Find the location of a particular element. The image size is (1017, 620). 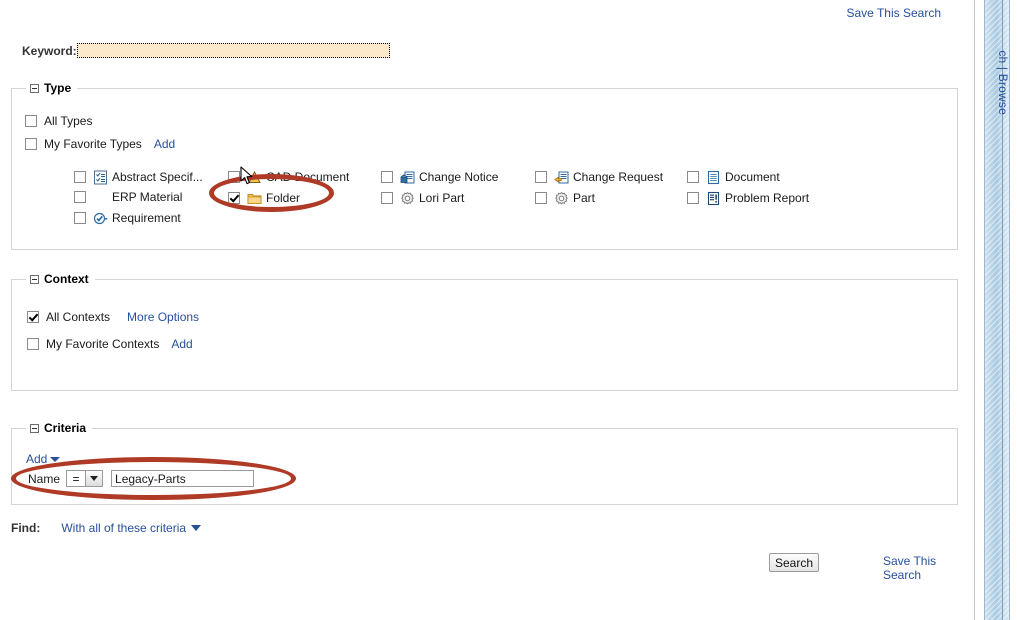

criteria-operator-value: = is located at coordinates (76, 478).